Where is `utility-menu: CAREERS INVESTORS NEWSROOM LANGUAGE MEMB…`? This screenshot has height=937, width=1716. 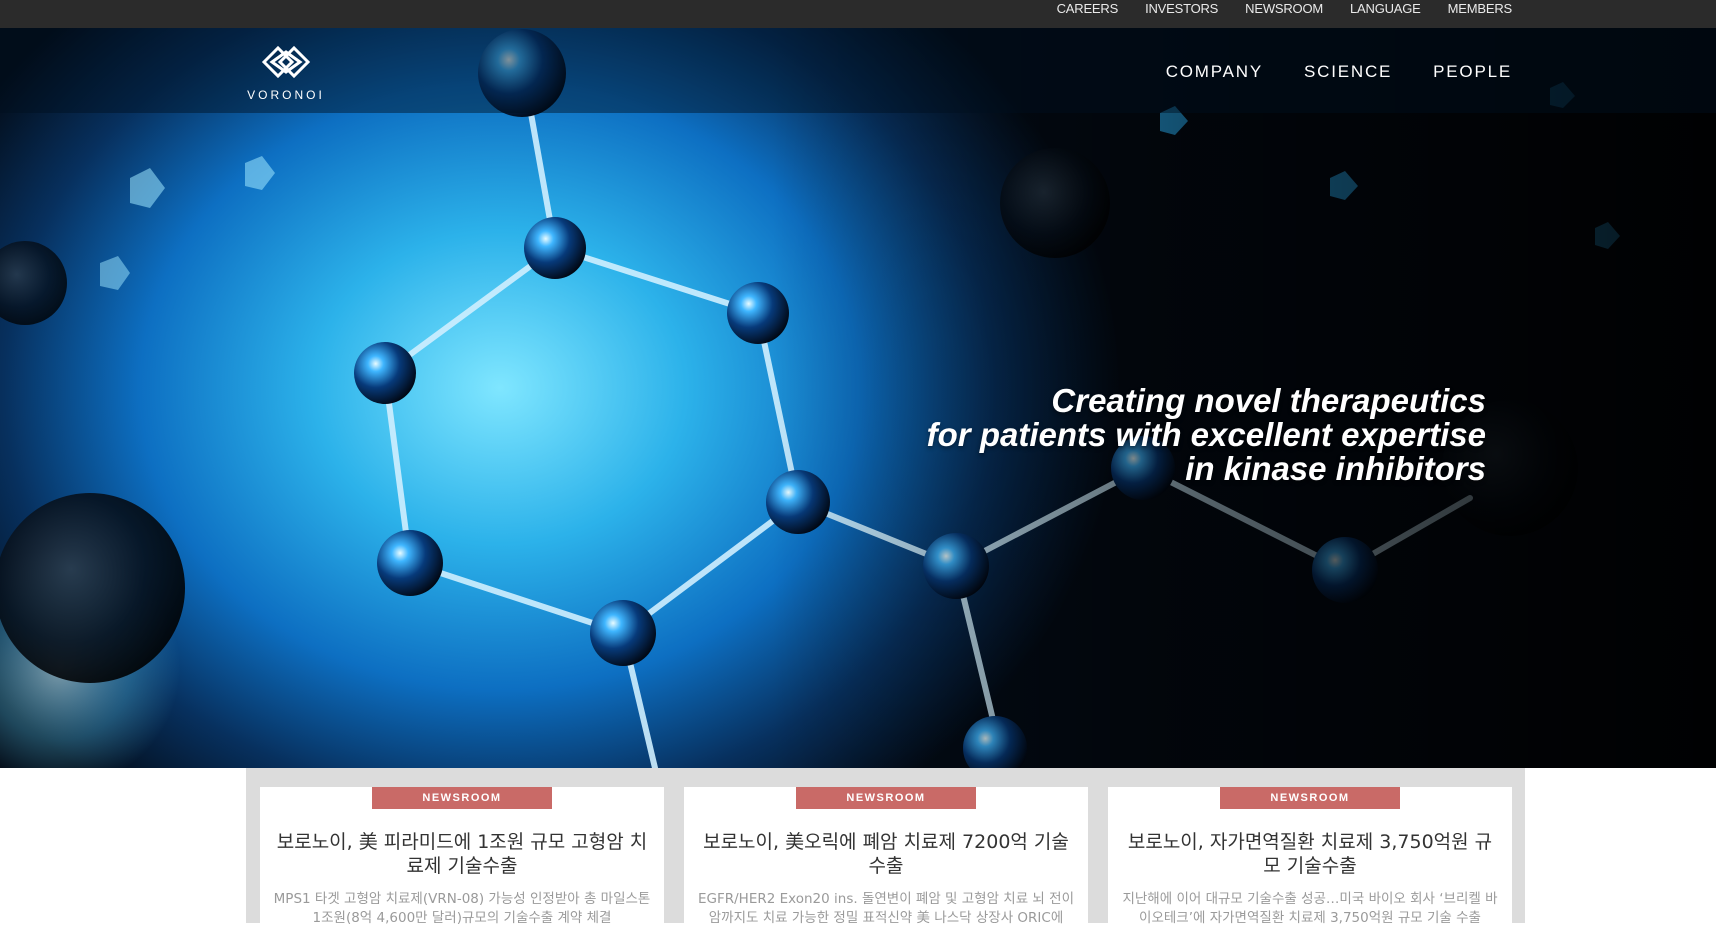 utility-menu: CAREERS INVESTORS NEWSROOM LANGUAGE MEMB… is located at coordinates (1271, 8).